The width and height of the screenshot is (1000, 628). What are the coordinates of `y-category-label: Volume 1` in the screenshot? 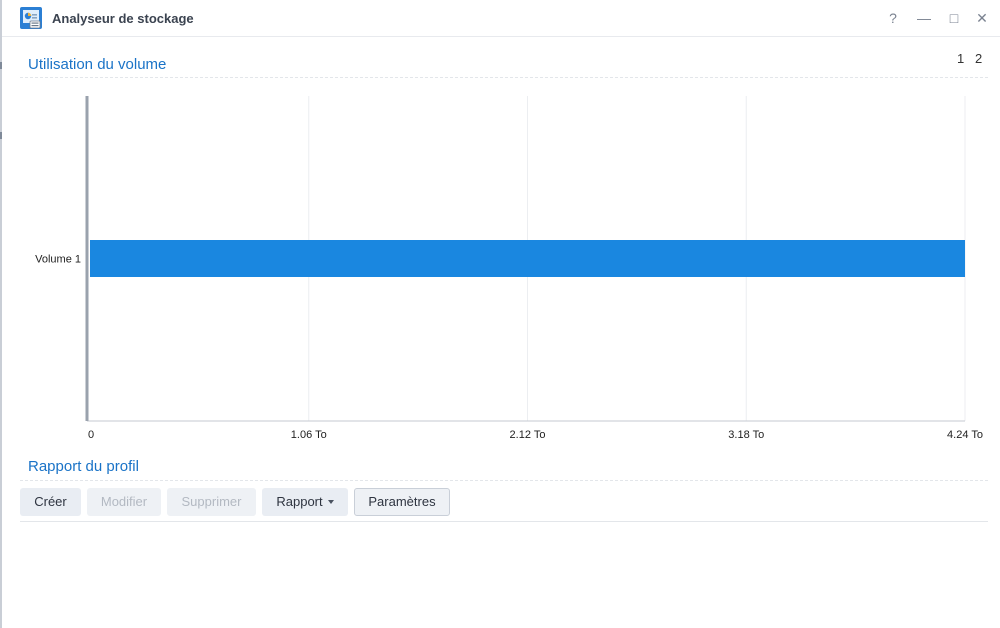 It's located at (58, 260).